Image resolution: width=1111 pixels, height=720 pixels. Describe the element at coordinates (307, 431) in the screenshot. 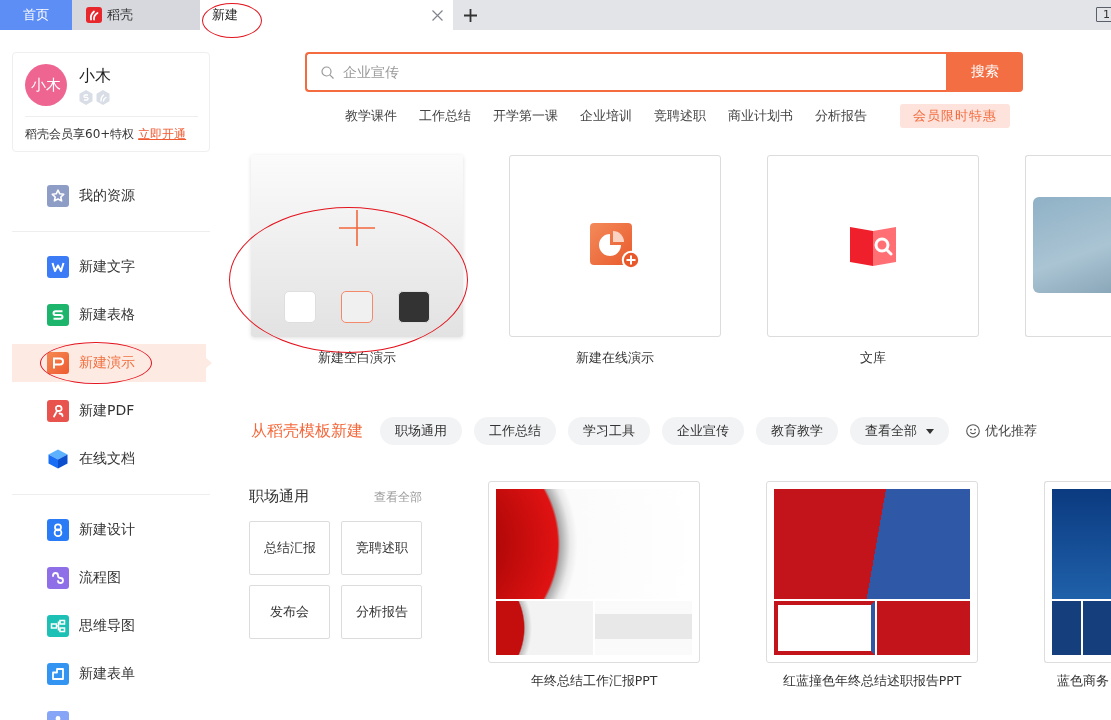

I see `section-title: 从稻壳模板新建` at that location.